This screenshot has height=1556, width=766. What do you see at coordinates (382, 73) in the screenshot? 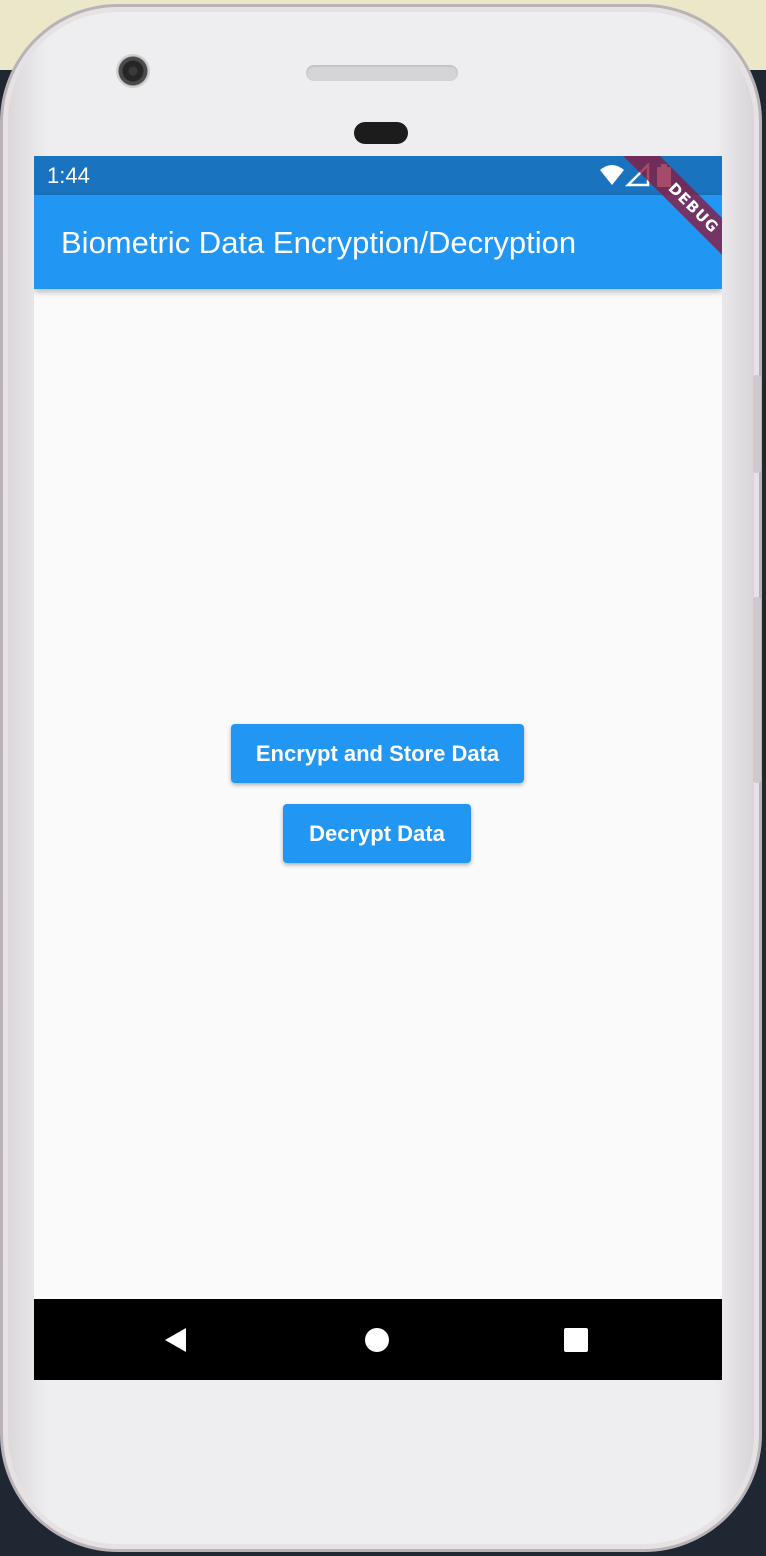
I see `earpiece-speaker` at bounding box center [382, 73].